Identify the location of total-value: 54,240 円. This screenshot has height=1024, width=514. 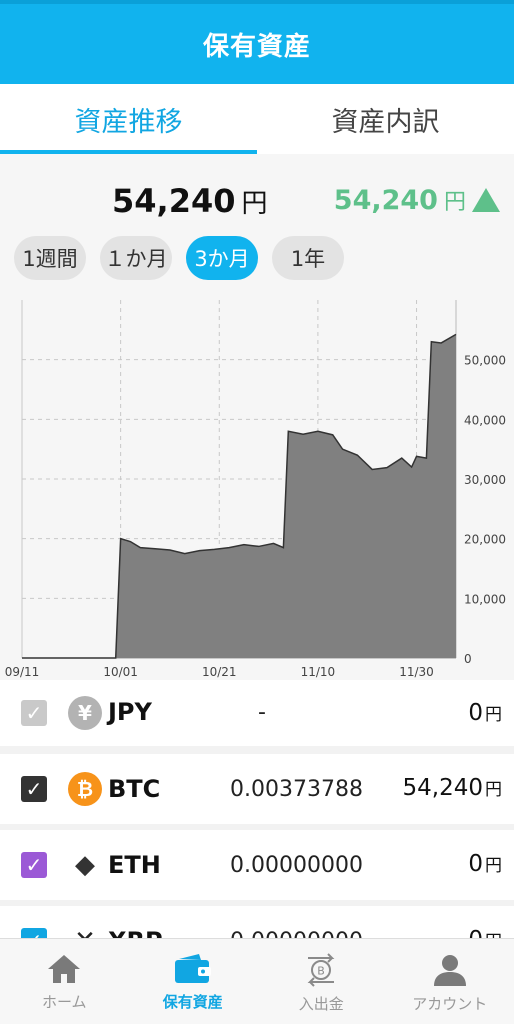
(190, 201).